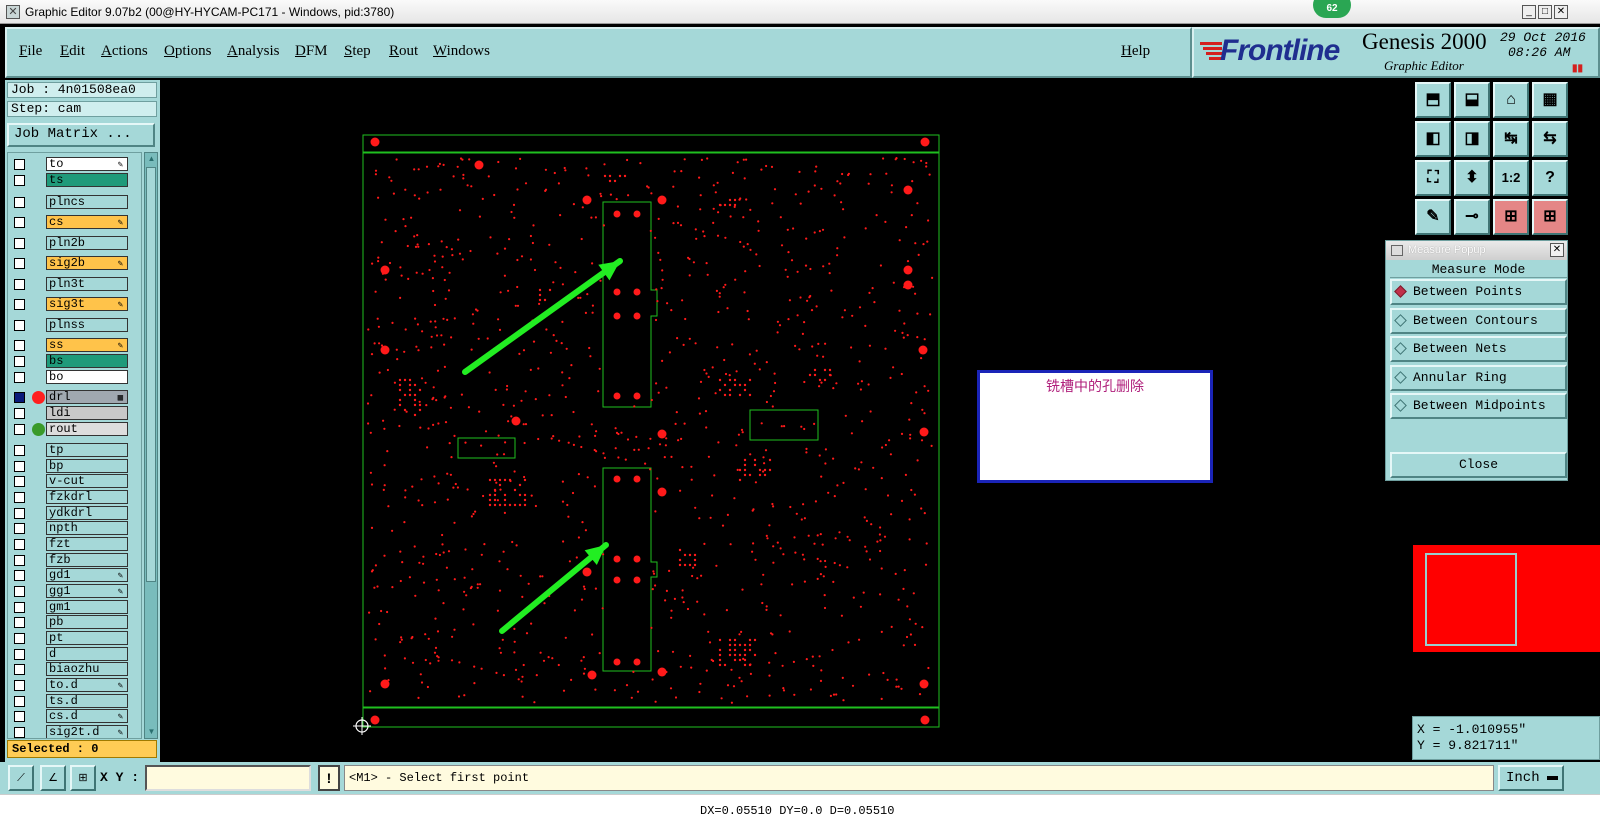  I want to click on layer-name: drl ▦, so click(87, 397).